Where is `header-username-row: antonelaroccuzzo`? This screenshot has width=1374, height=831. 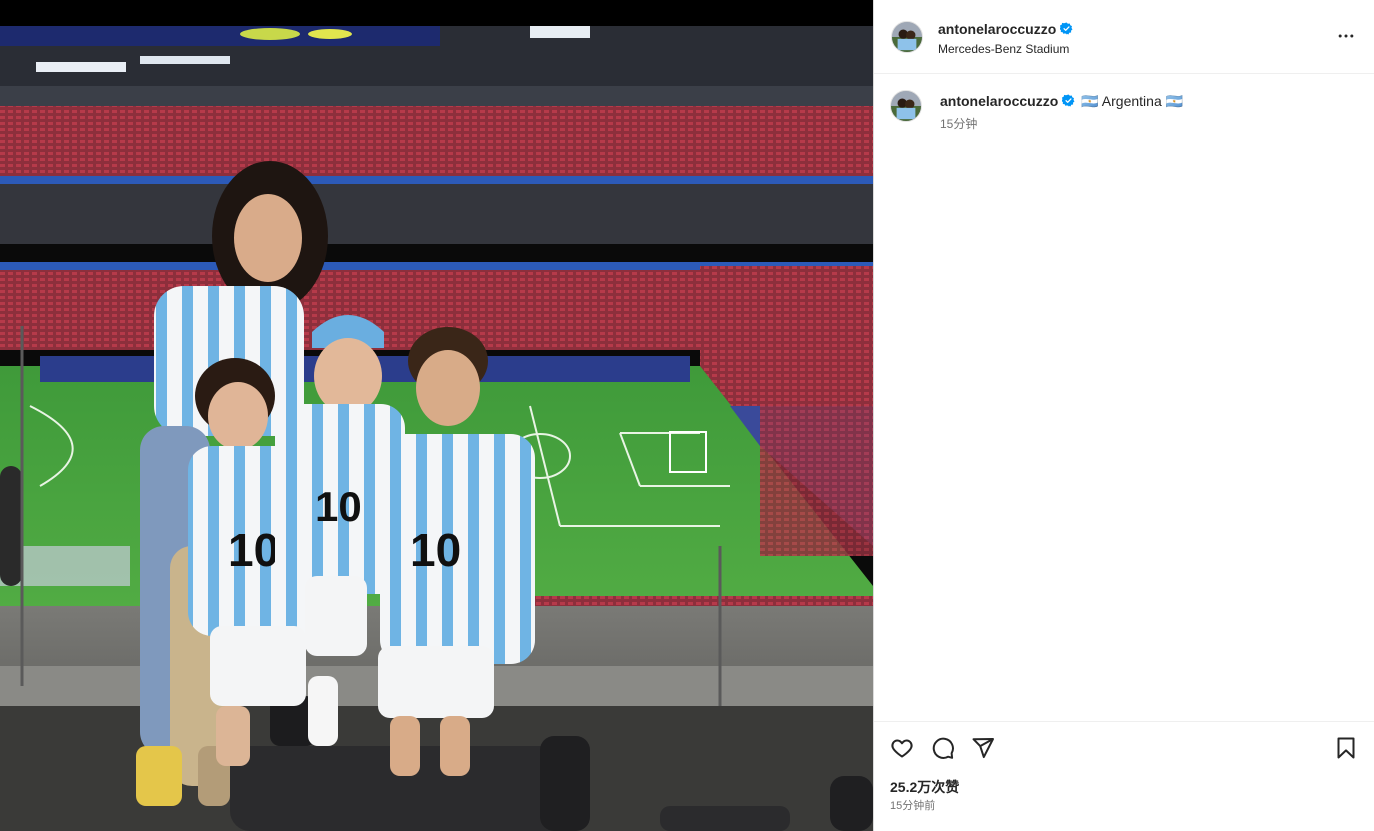
header-username-row: antonelaroccuzzo is located at coordinates (1005, 29).